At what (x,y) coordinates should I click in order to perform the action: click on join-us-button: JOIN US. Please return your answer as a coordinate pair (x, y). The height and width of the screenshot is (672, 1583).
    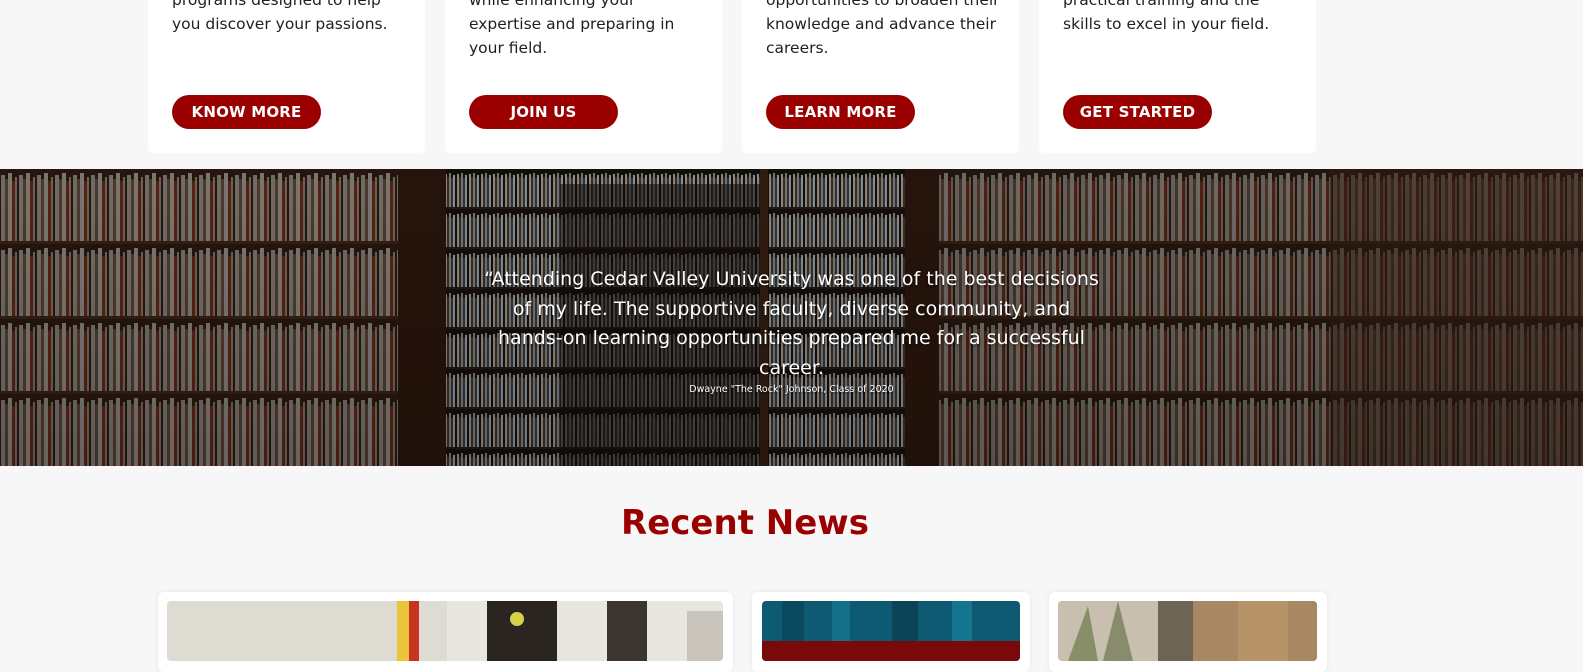
    Looking at the image, I should click on (543, 112).